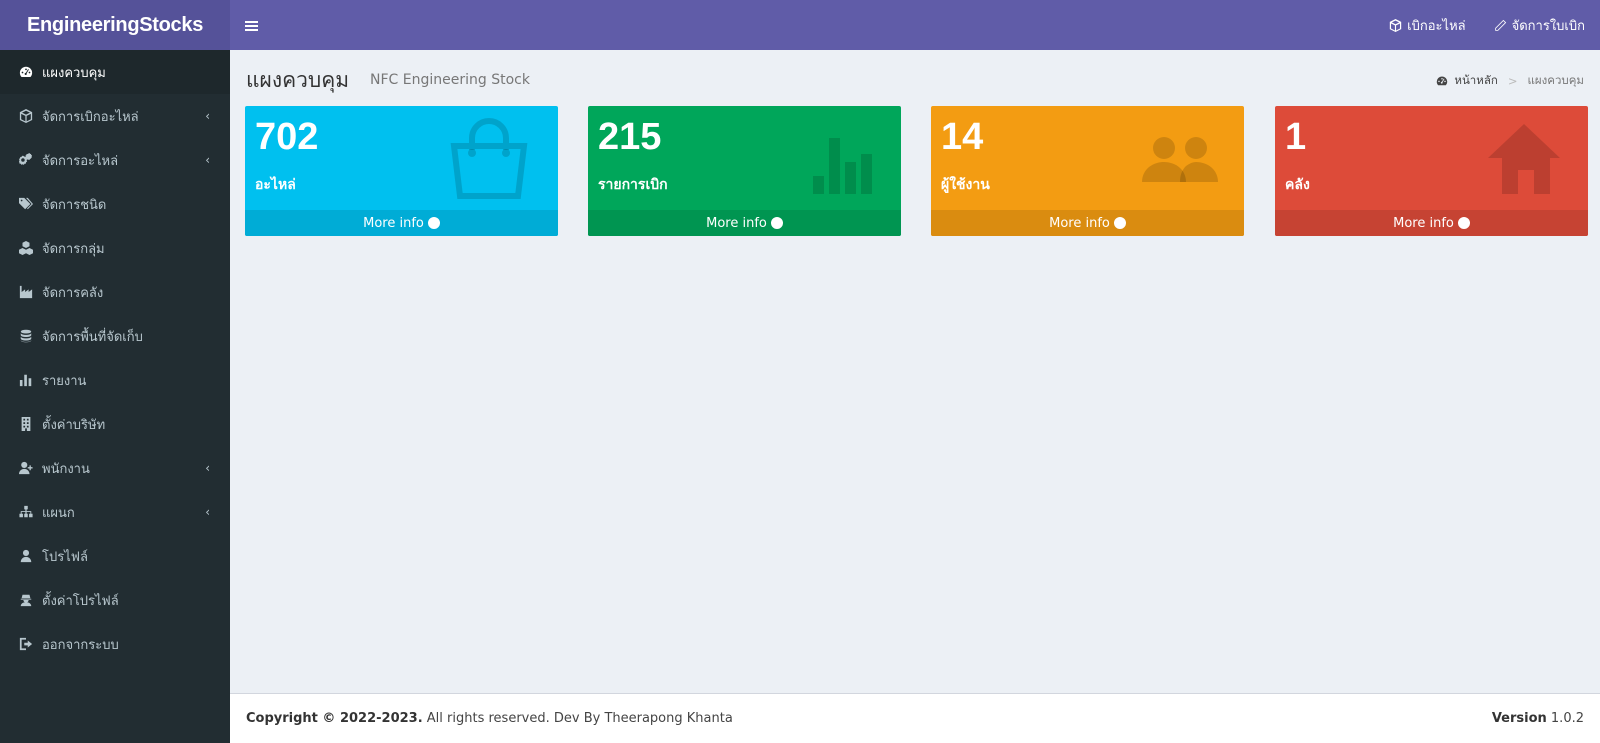  I want to click on user-secret-icon, so click(26, 600).